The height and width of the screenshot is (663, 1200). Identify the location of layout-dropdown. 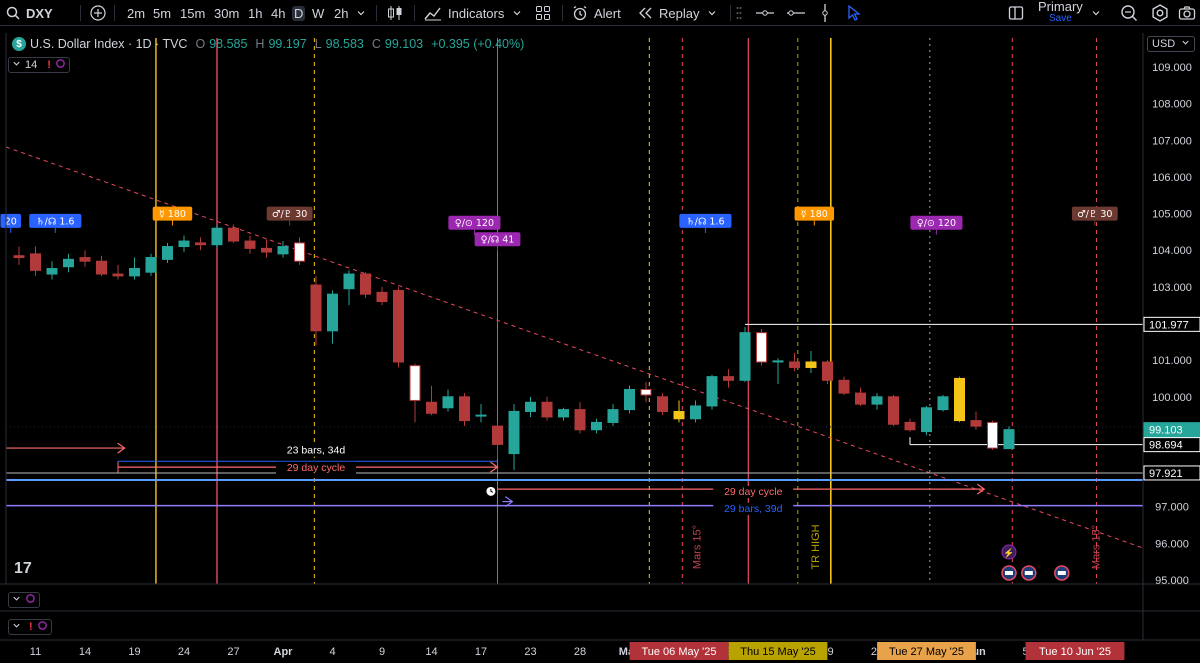
(1096, 13).